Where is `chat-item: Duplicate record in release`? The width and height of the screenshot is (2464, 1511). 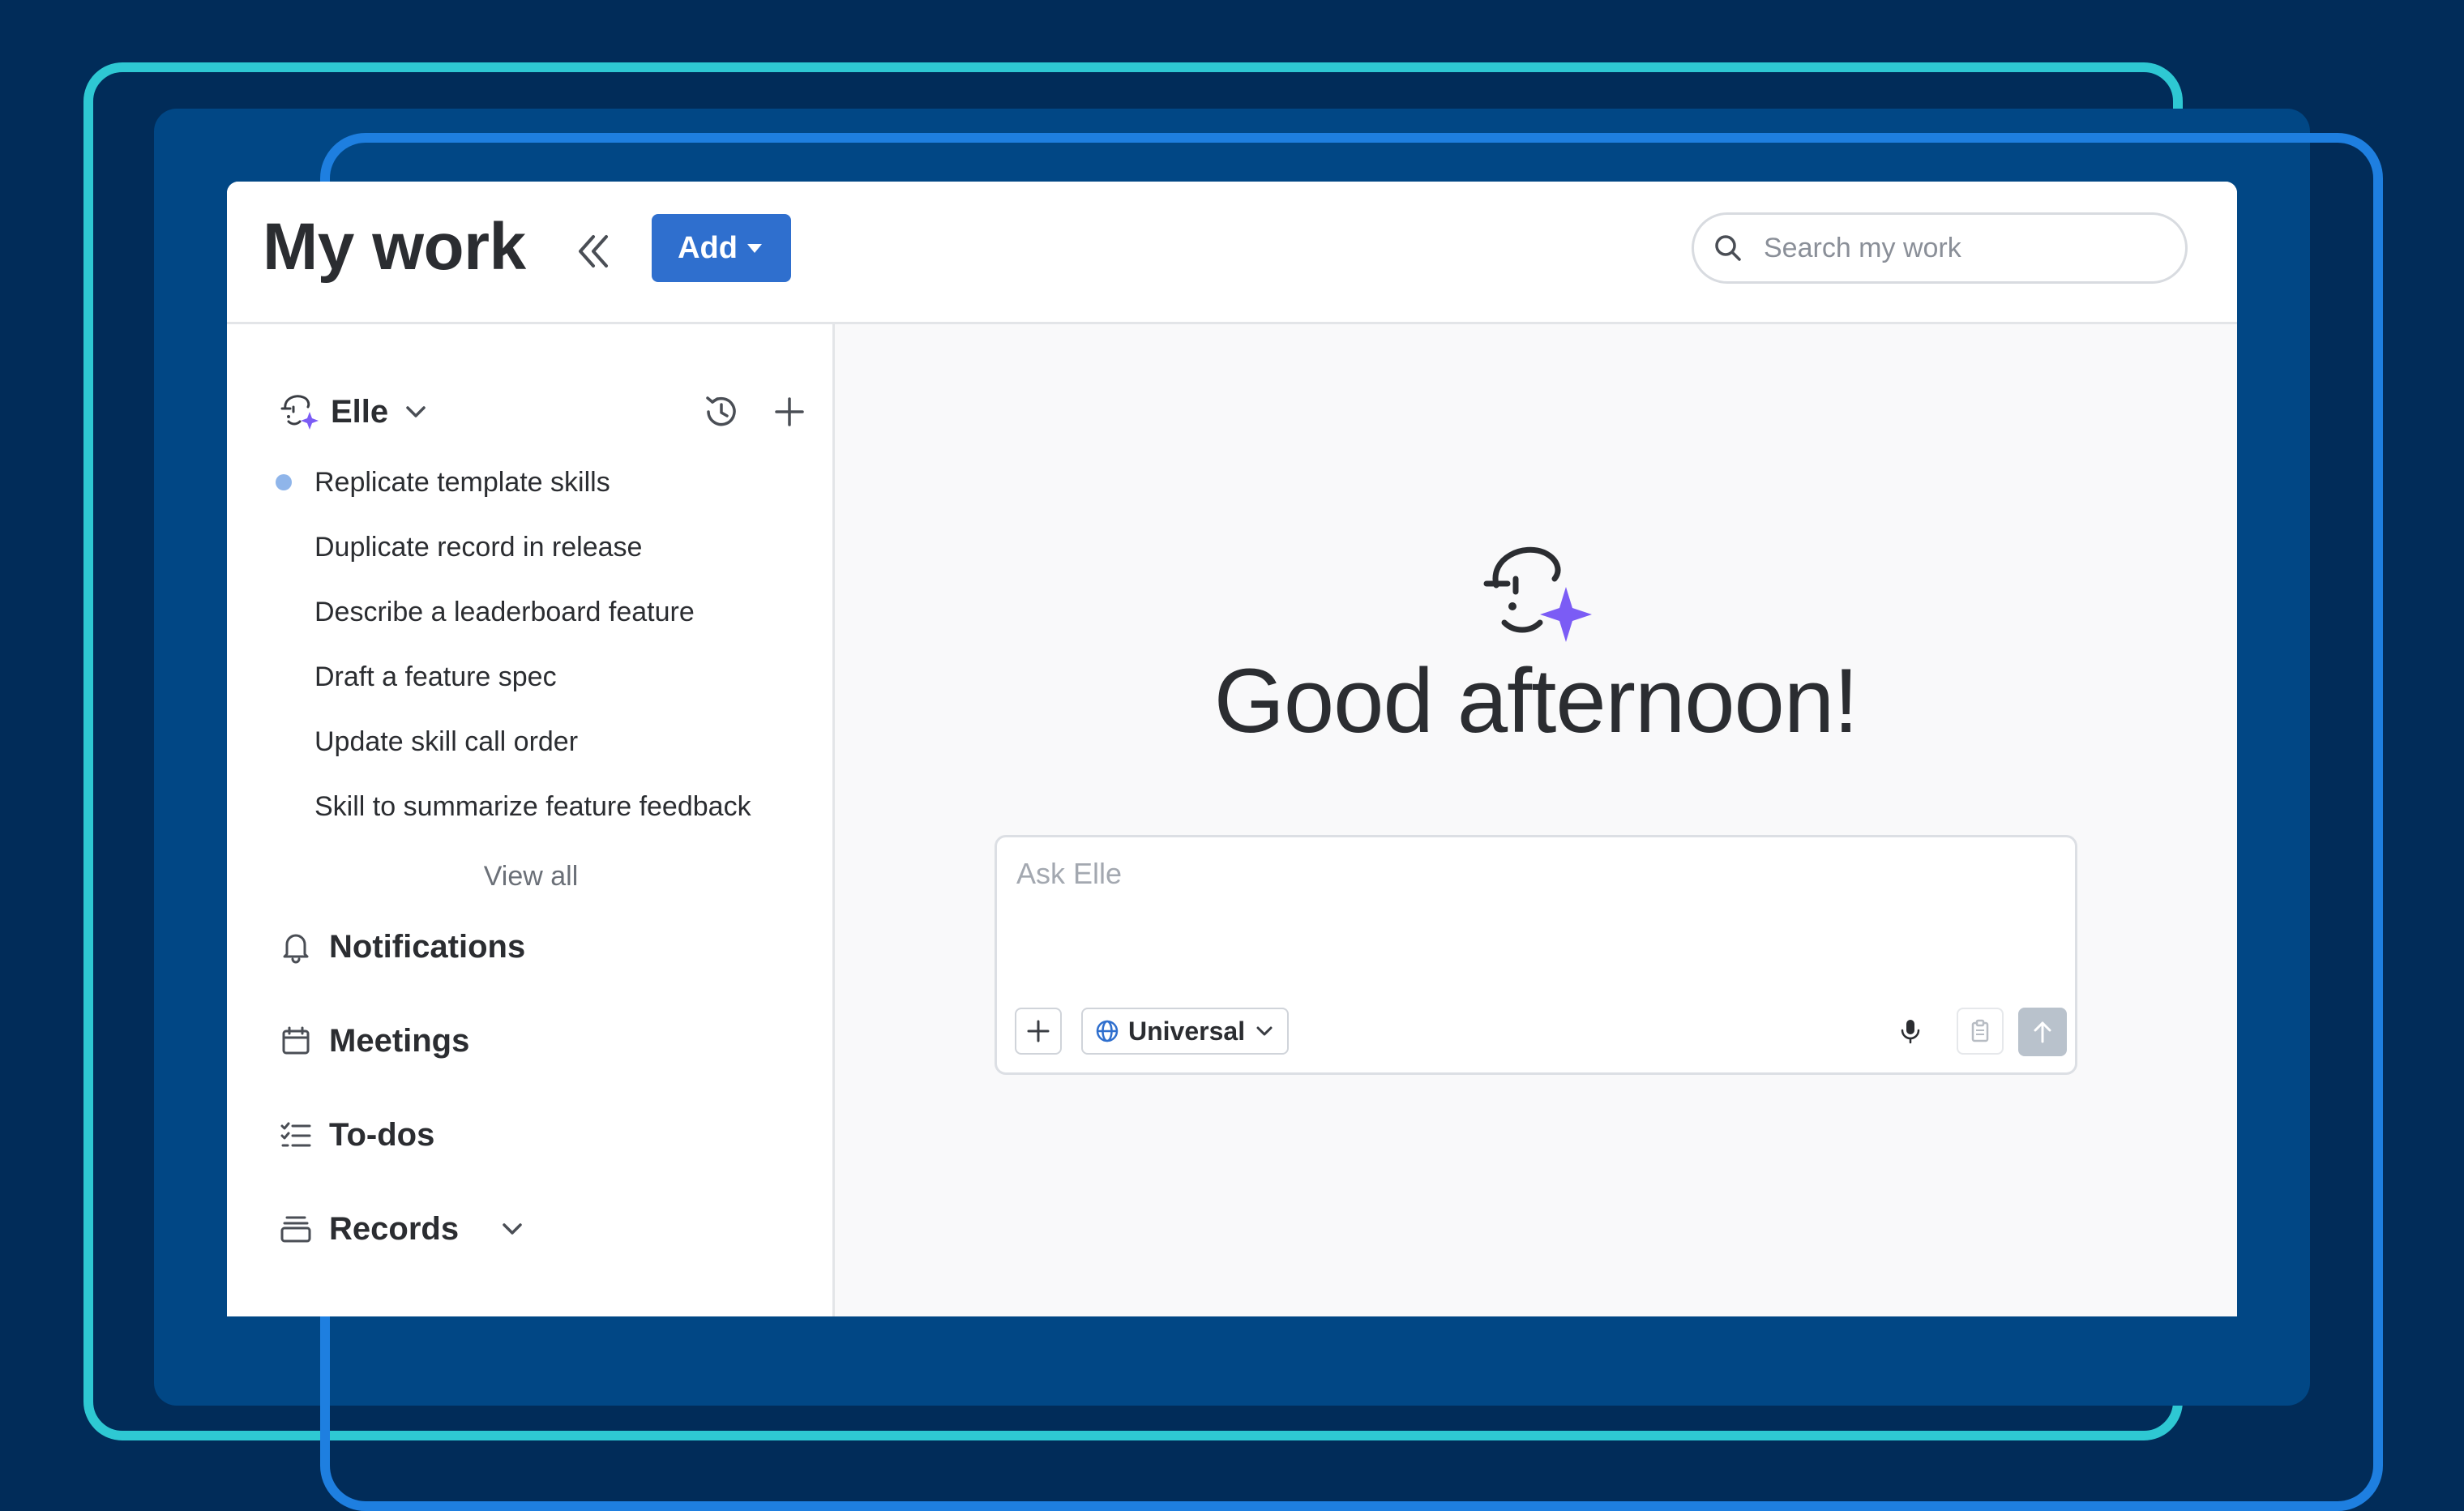
chat-item: Duplicate record in release is located at coordinates (531, 548).